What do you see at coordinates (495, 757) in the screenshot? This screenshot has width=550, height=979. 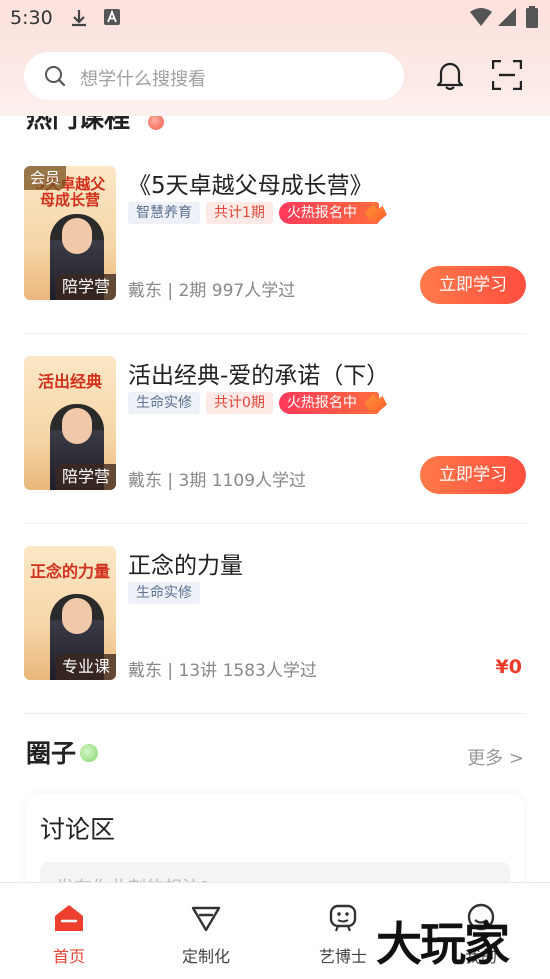 I see `more-link: 更多 >` at bounding box center [495, 757].